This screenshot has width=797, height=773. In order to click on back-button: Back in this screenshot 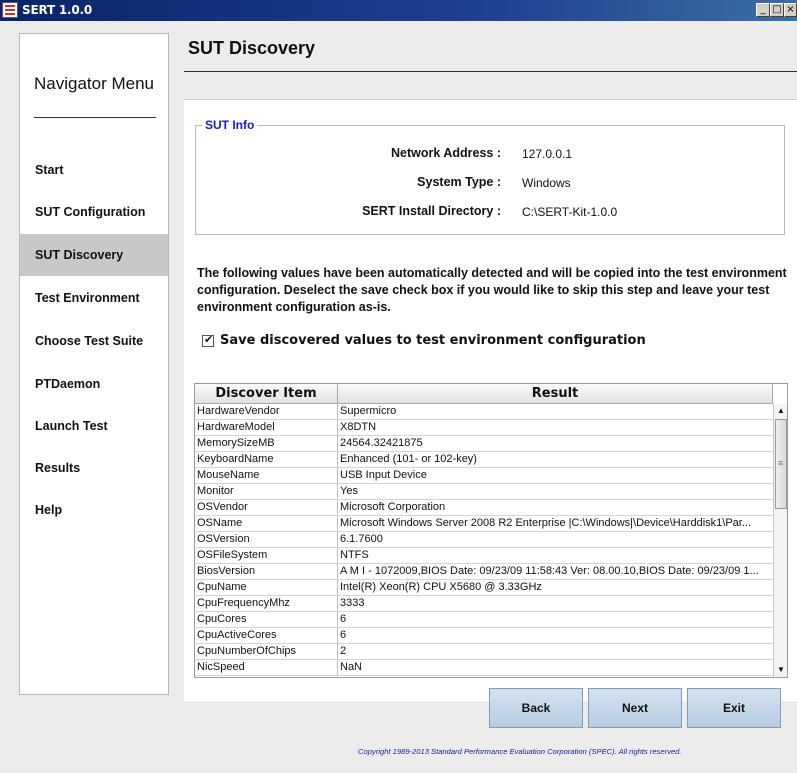, I will do `click(536, 708)`.